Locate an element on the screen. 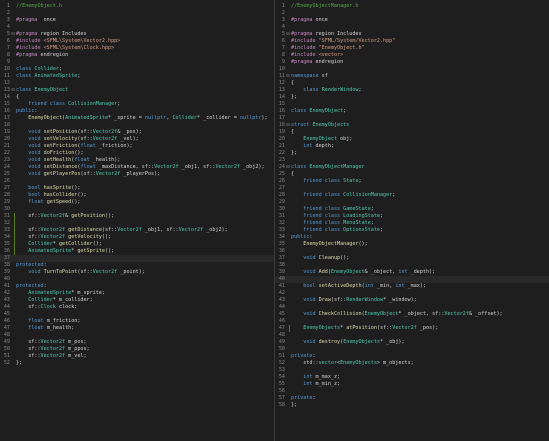 The height and width of the screenshot is (441, 549). code-line: 15 is located at coordinates (412, 104).